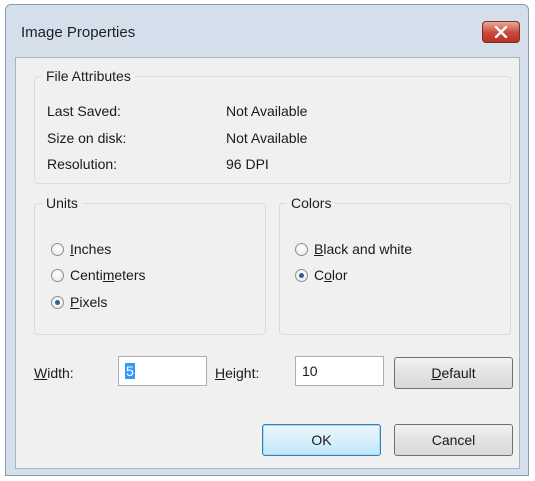 This screenshot has width=535, height=481. I want to click on inches-label: Inches, so click(91, 249).